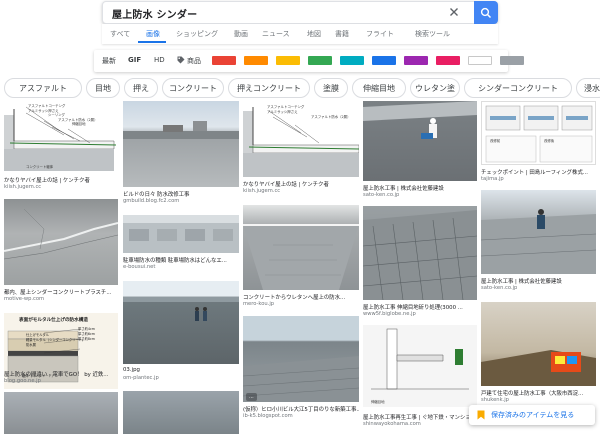  What do you see at coordinates (448, 60) in the screenshot?
I see `color-swatch: #e91e63` at bounding box center [448, 60].